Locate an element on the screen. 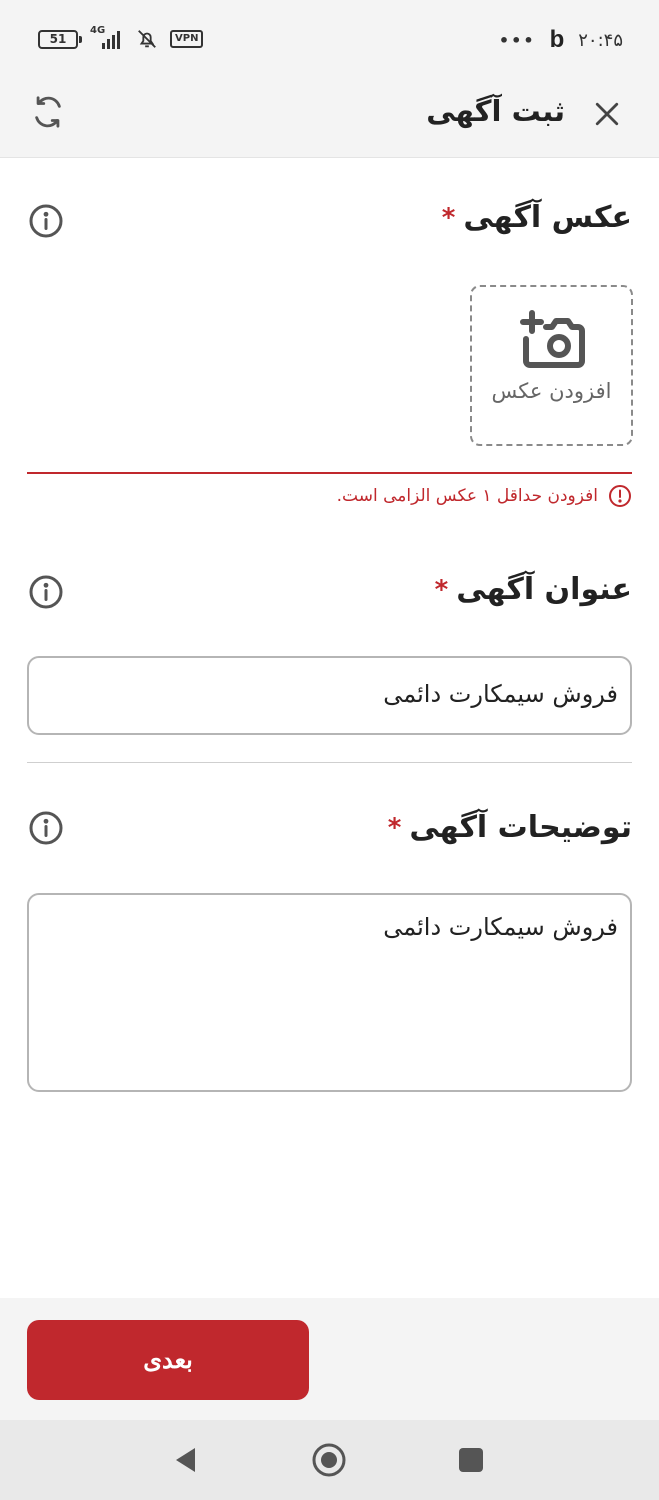  battery-icon: 51 is located at coordinates (60, 39).